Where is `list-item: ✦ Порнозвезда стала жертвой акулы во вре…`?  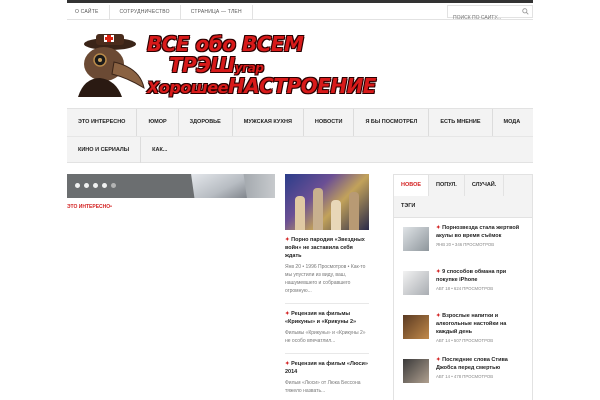 list-item: ✦ Порнозвезда стала жертвой акулы во вре… is located at coordinates (463, 240).